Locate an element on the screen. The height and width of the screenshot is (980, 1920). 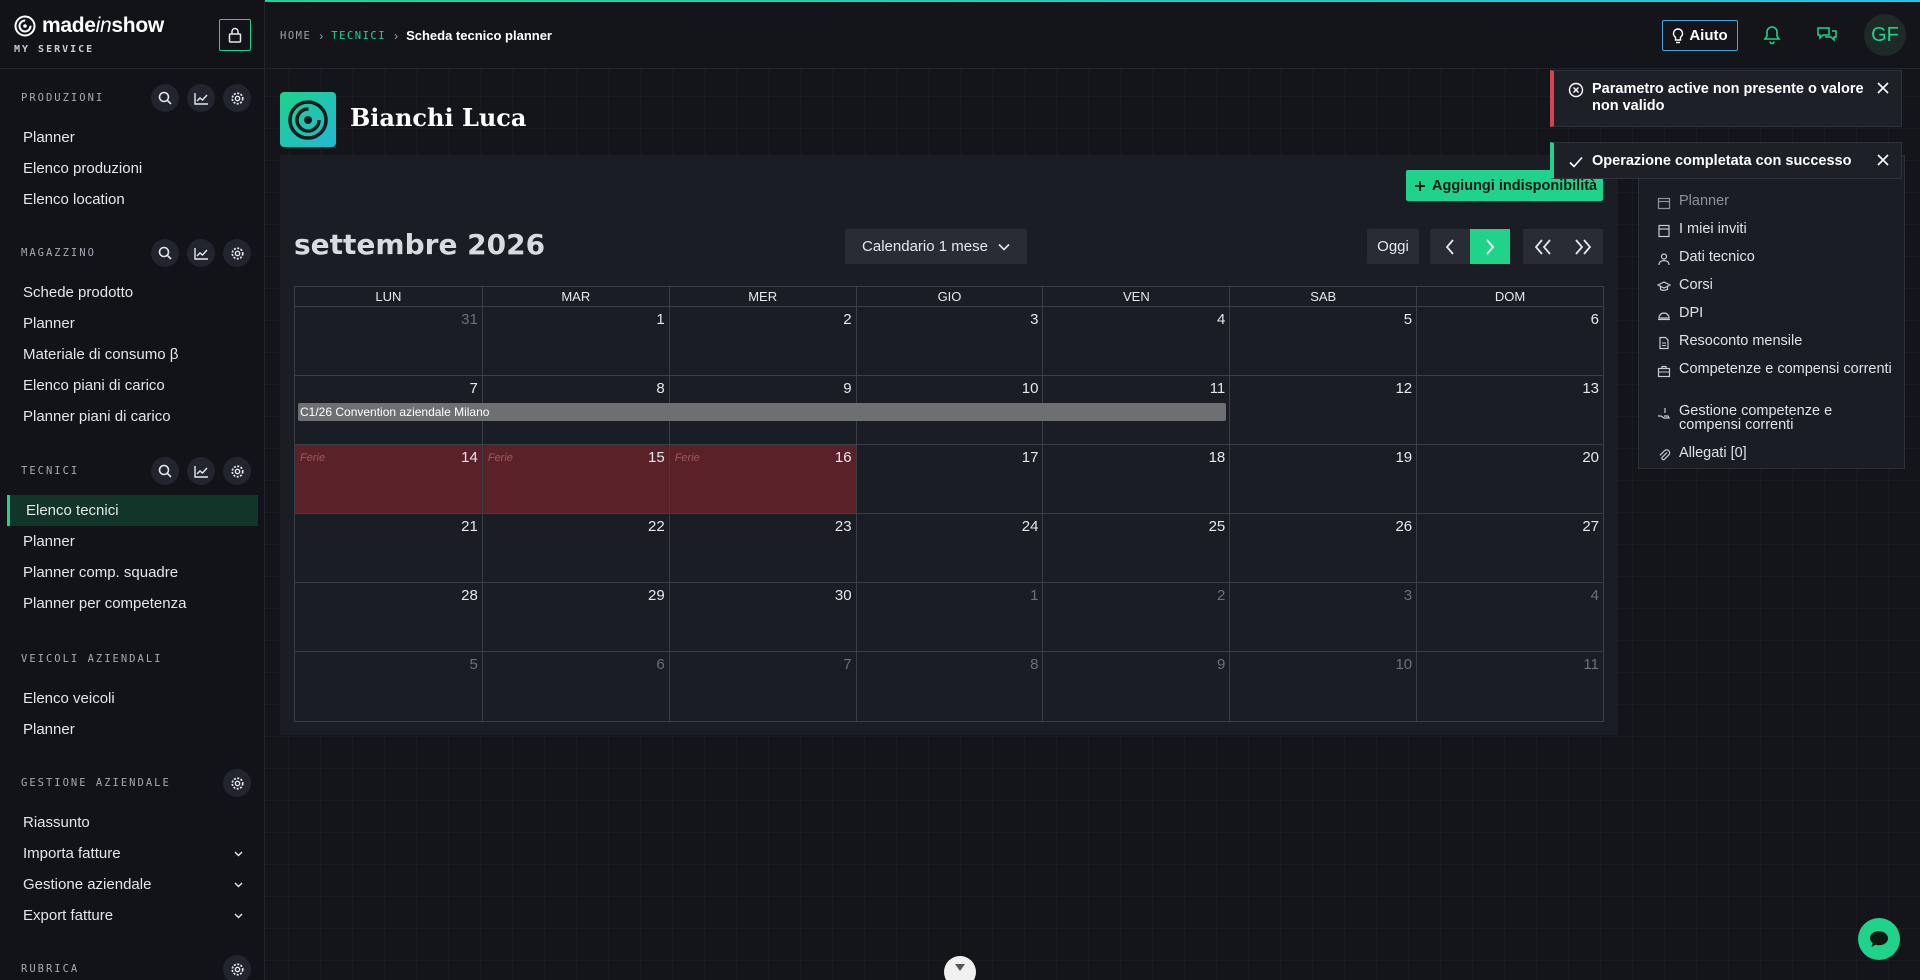
calendar-day: 8 is located at coordinates (949, 686).